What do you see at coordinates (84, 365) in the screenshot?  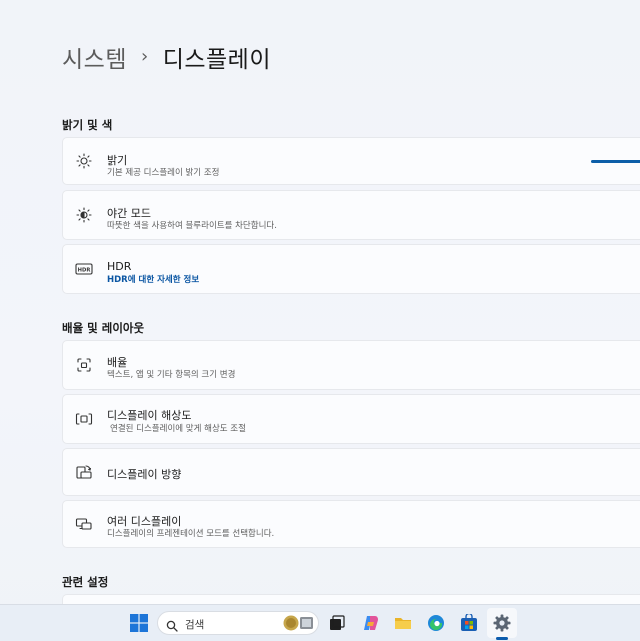 I see `scale-icon` at bounding box center [84, 365].